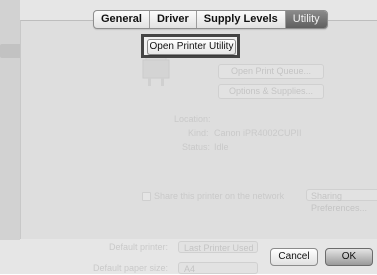 The image size is (377, 275). What do you see at coordinates (122, 19) in the screenshot?
I see `tab-general: General` at bounding box center [122, 19].